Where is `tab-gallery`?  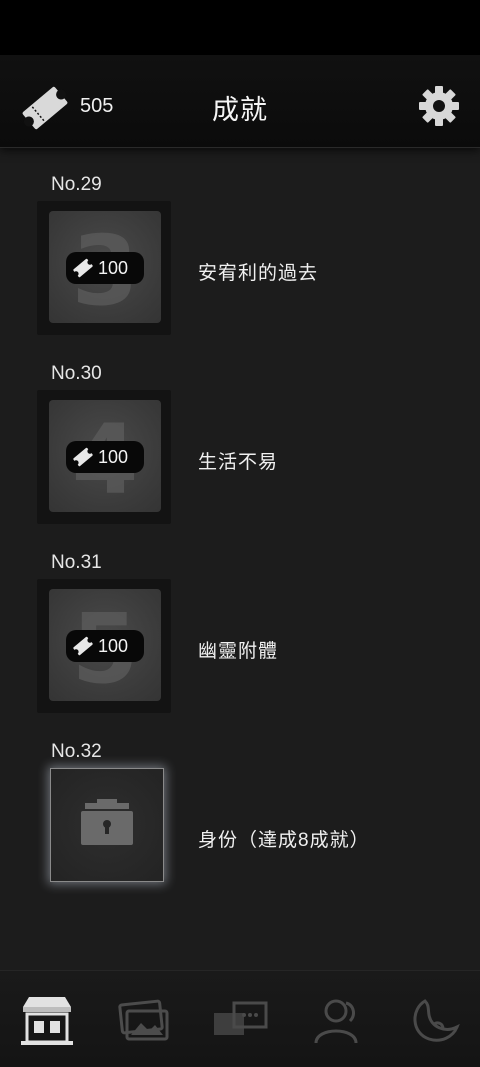 tab-gallery is located at coordinates (143, 1021).